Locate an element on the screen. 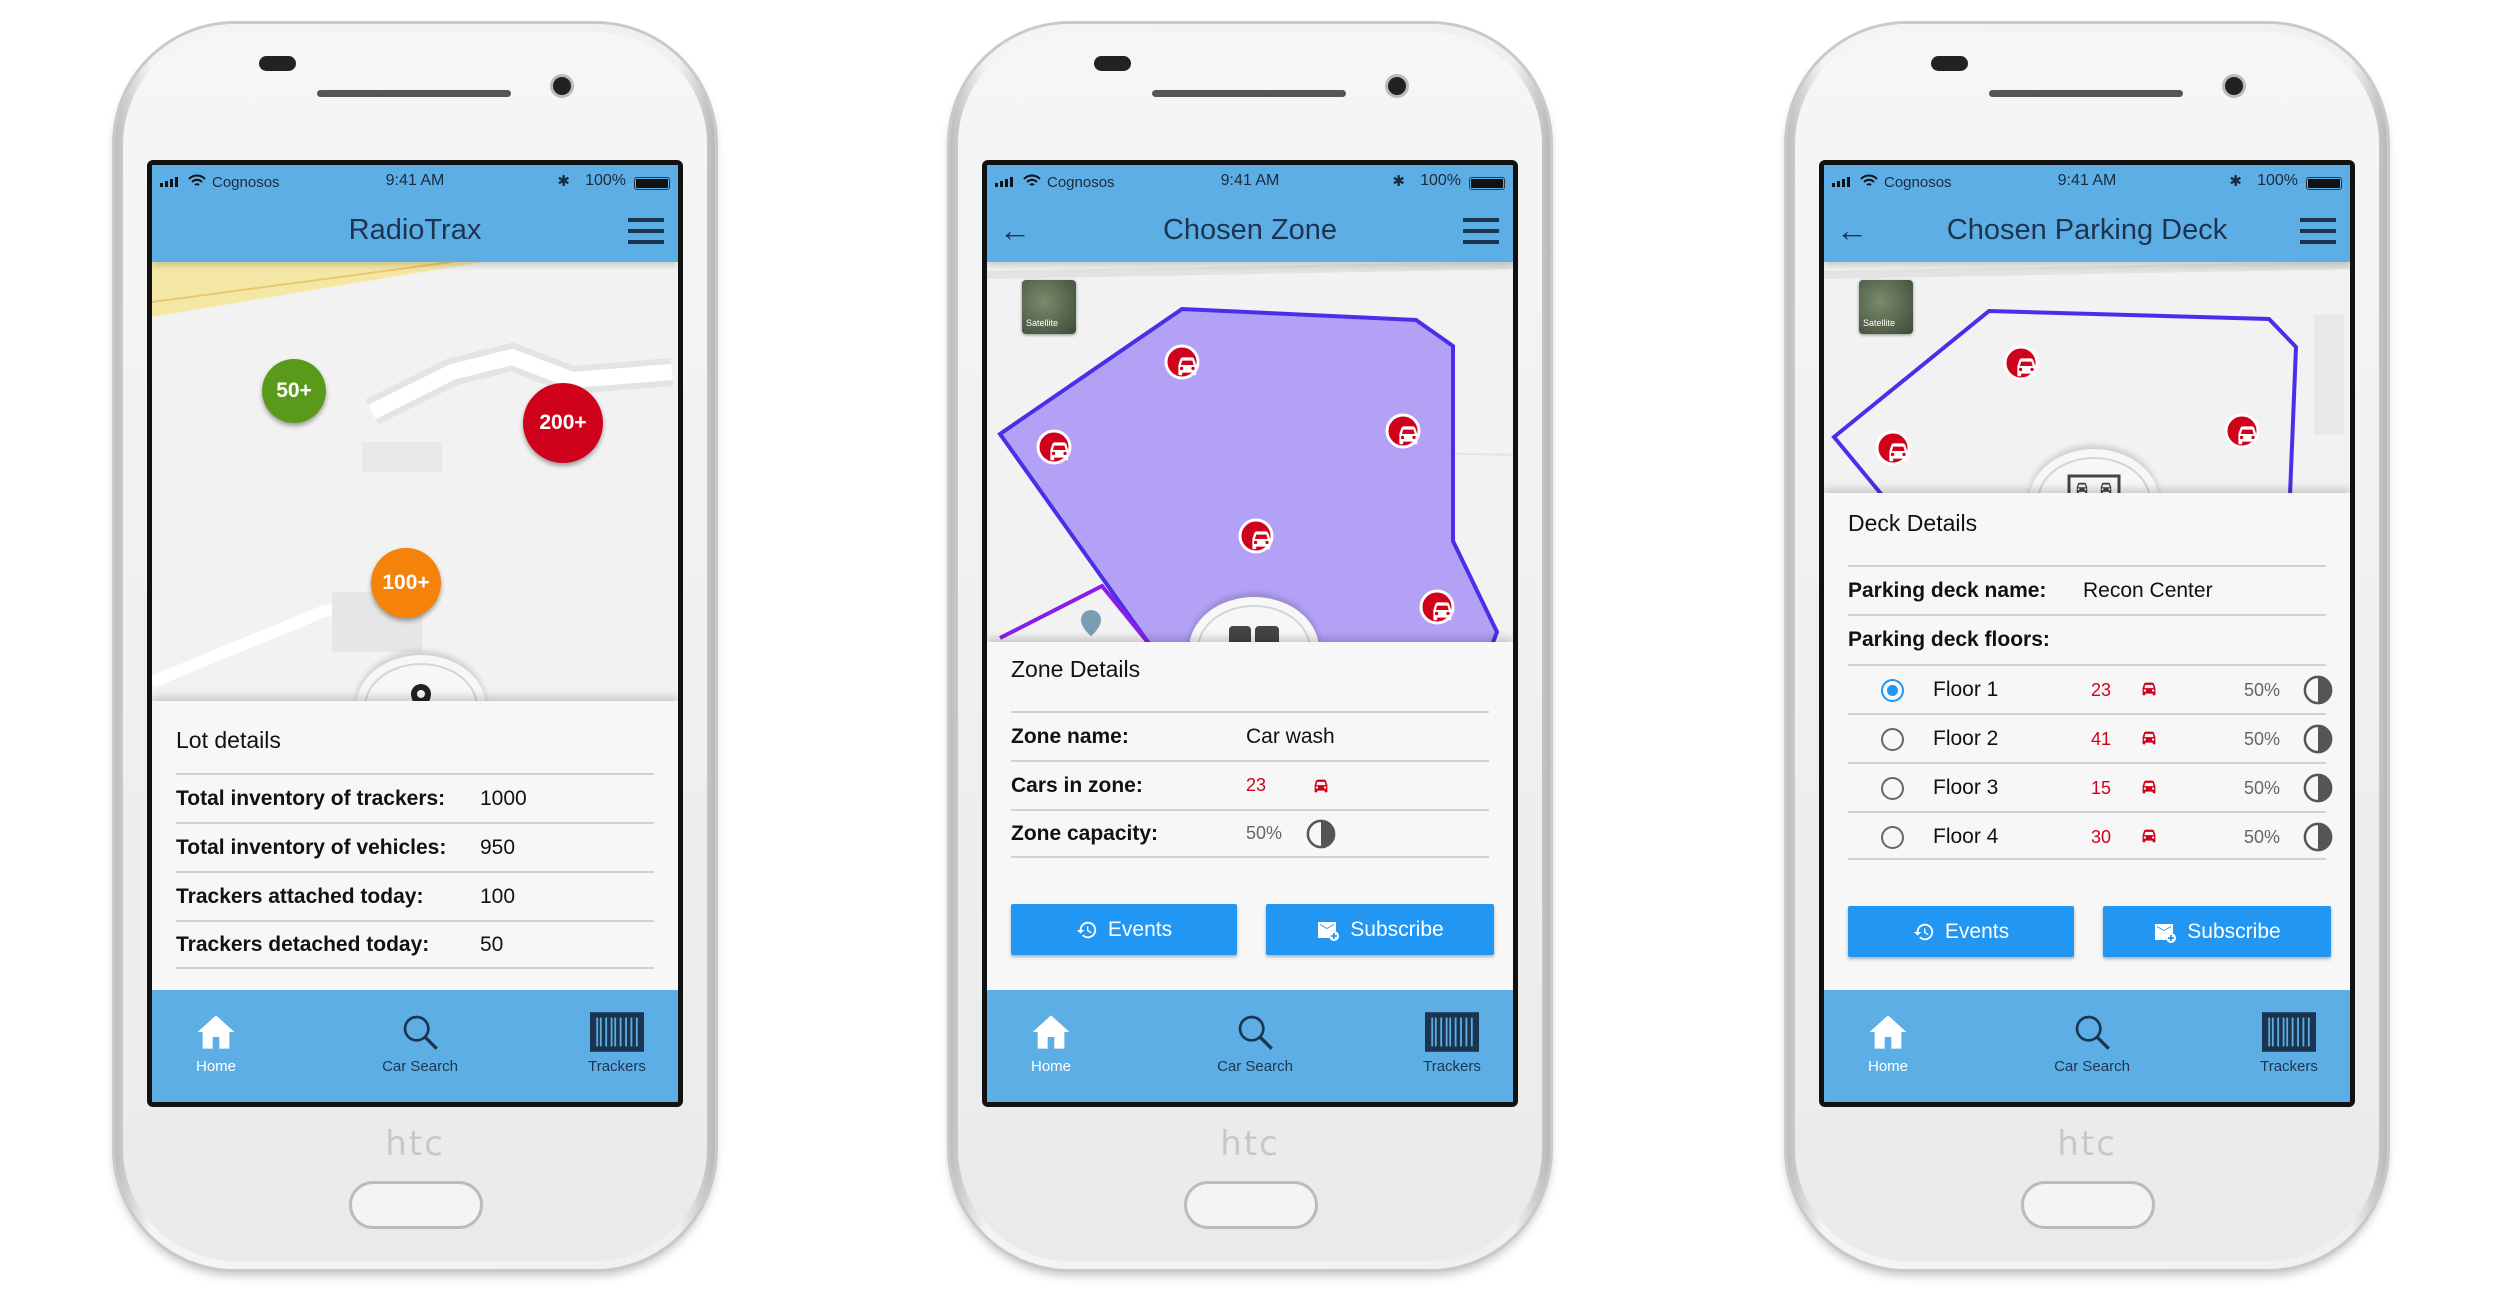 The image size is (2500, 1294). detail-row: Total inventory of trackers: 1000 is located at coordinates (415, 797).